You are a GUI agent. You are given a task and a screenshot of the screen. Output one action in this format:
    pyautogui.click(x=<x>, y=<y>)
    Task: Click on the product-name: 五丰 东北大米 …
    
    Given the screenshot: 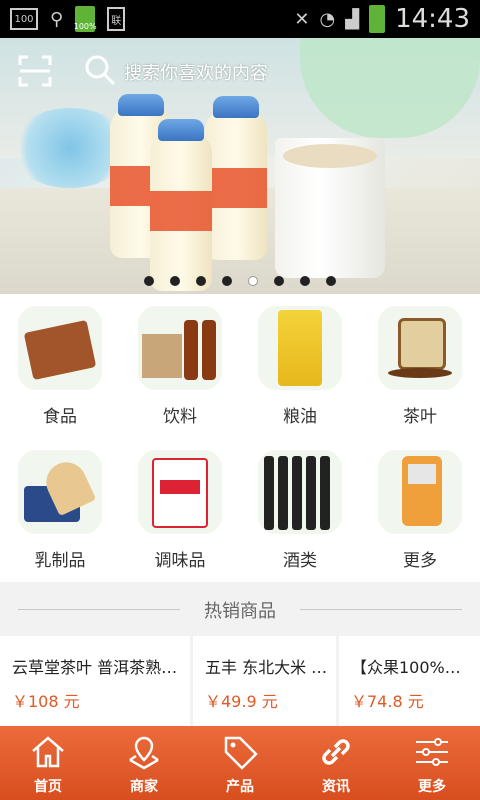 What is the action you would take?
    pyautogui.click(x=266, y=667)
    